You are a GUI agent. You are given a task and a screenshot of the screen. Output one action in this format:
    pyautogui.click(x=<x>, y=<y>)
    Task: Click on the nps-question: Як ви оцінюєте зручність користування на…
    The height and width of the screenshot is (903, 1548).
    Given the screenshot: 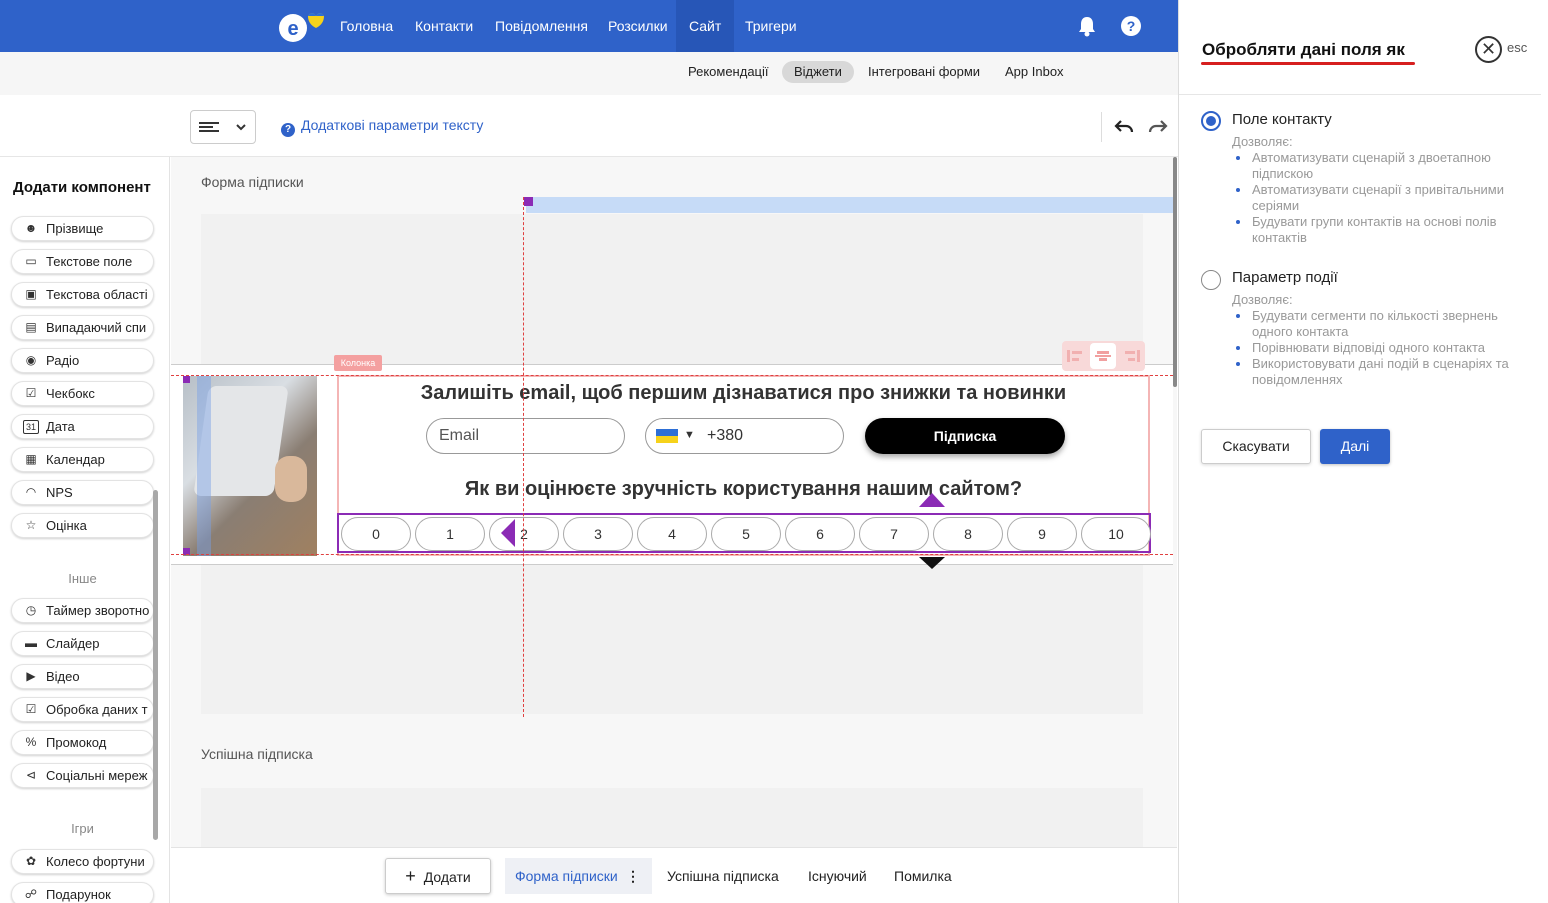 What is the action you would take?
    pyautogui.click(x=743, y=489)
    